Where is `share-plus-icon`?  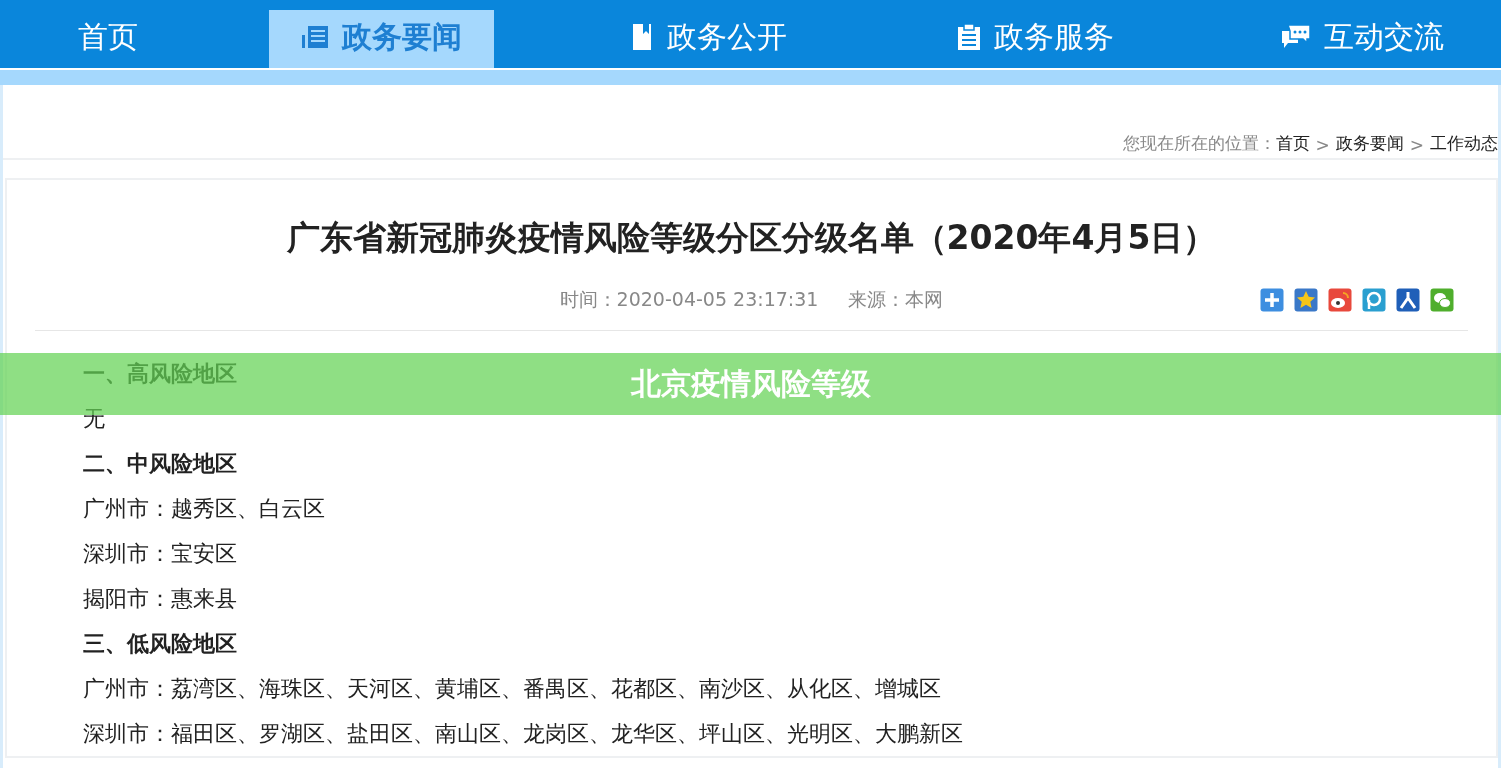 share-plus-icon is located at coordinates (1272, 300).